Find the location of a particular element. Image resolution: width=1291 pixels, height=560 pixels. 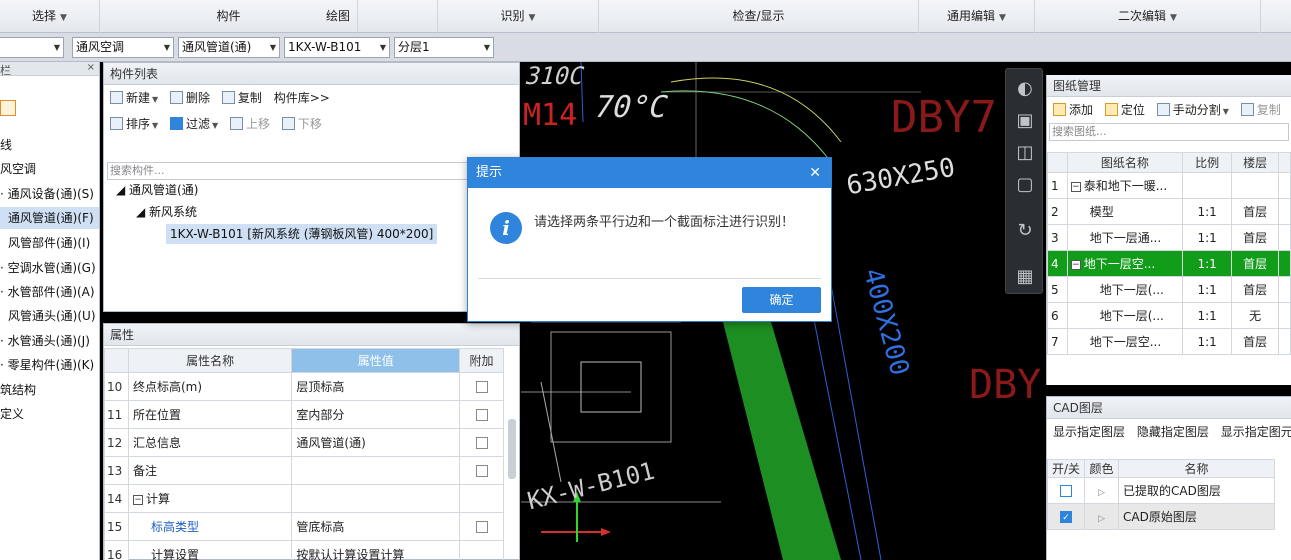

table-row-selected: 4 − 地下一层空... 1:1 首层 is located at coordinates (1169, 263).